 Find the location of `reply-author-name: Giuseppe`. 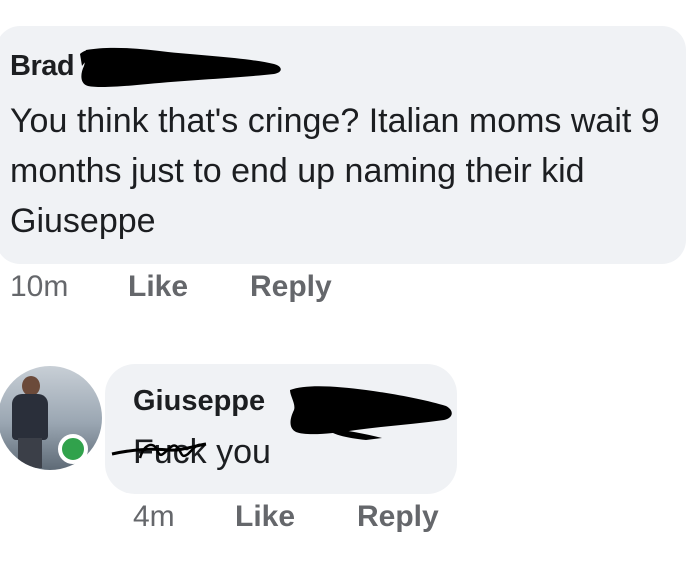

reply-author-name: Giuseppe is located at coordinates (199, 401).